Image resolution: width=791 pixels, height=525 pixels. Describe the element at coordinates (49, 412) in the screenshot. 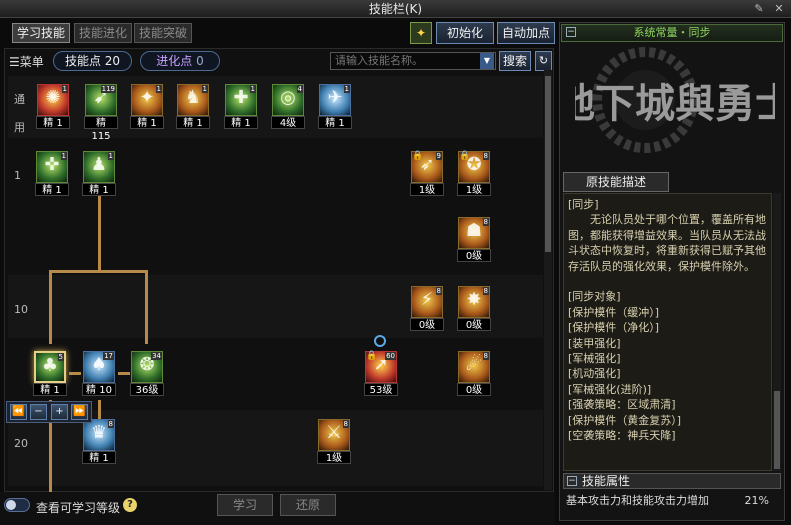

I see `skill-level-controls: ⏪ − + ⏩` at that location.